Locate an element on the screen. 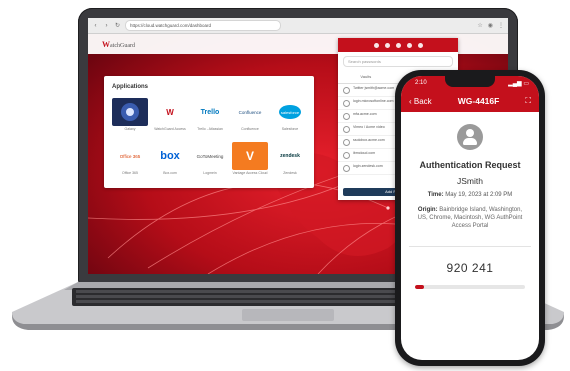  home-icon is located at coordinates (376, 45).